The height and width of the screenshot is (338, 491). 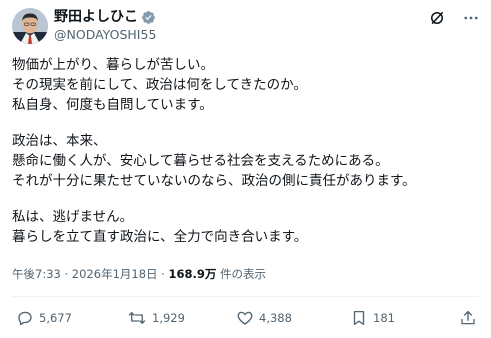 I want to click on tweet-line: その現実を前にして、政治は何をしてきたのか。, so click(x=159, y=85).